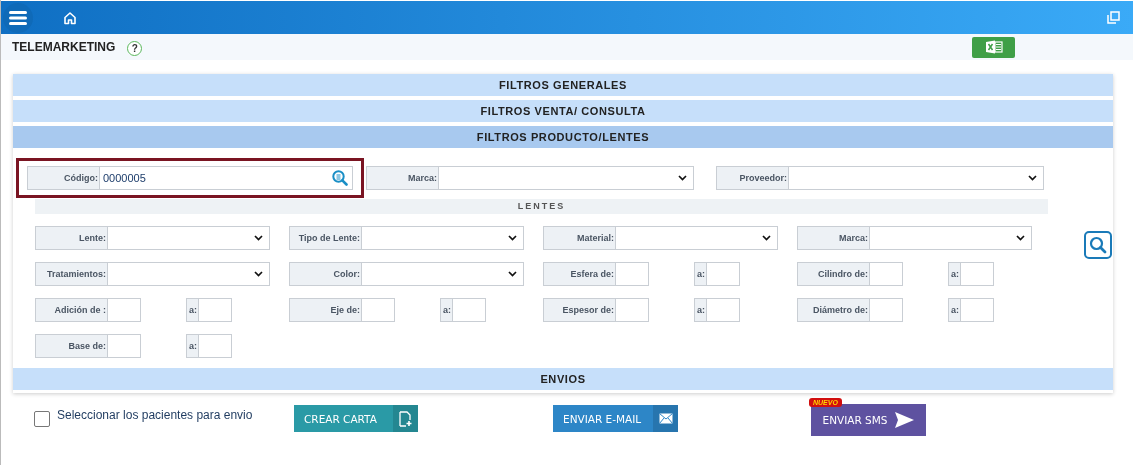 This screenshot has width=1133, height=465. I want to click on field-label: Proveedor:, so click(752, 178).